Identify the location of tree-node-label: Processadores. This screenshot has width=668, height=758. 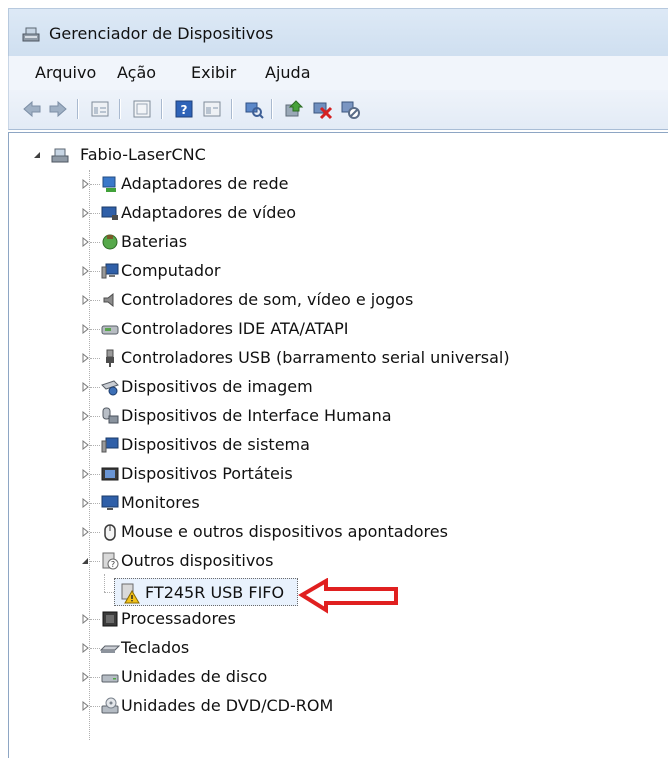
(178, 618).